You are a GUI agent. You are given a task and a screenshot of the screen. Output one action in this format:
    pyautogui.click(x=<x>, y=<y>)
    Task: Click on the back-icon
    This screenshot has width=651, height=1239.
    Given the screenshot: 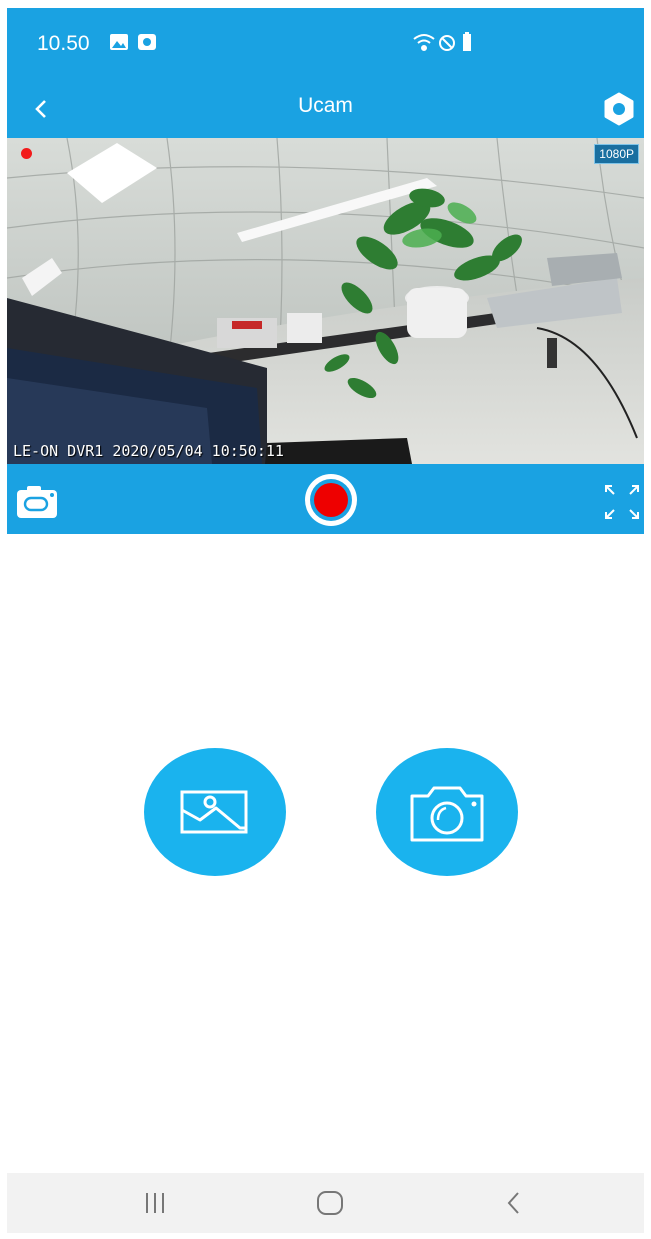 What is the action you would take?
    pyautogui.click(x=513, y=1203)
    